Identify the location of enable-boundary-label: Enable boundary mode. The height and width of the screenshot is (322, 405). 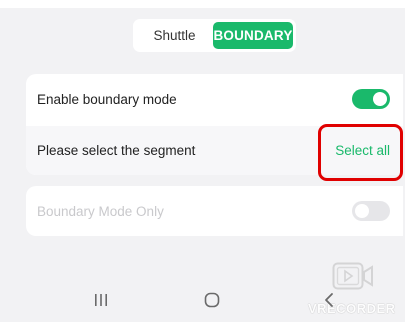
(107, 99).